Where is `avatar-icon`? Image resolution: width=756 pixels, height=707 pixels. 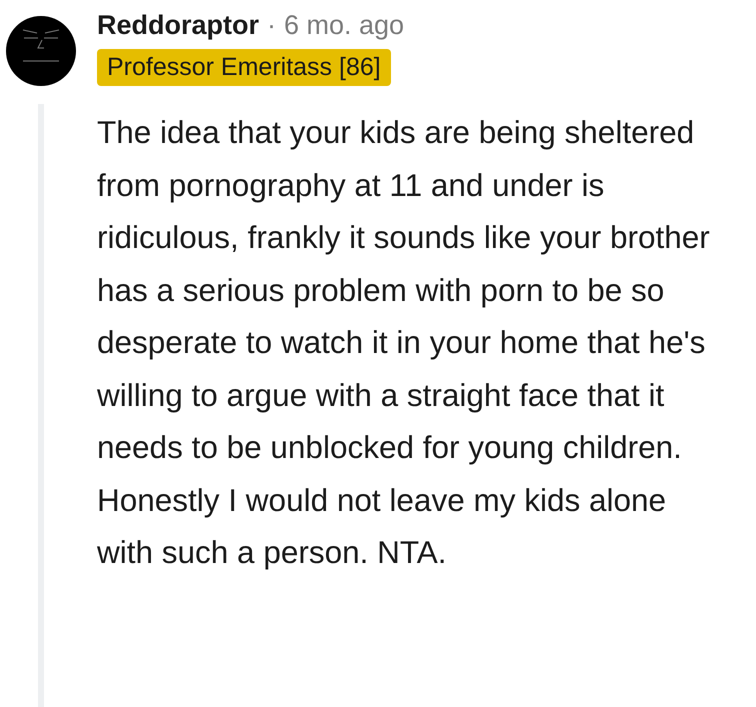 avatar-icon is located at coordinates (41, 51).